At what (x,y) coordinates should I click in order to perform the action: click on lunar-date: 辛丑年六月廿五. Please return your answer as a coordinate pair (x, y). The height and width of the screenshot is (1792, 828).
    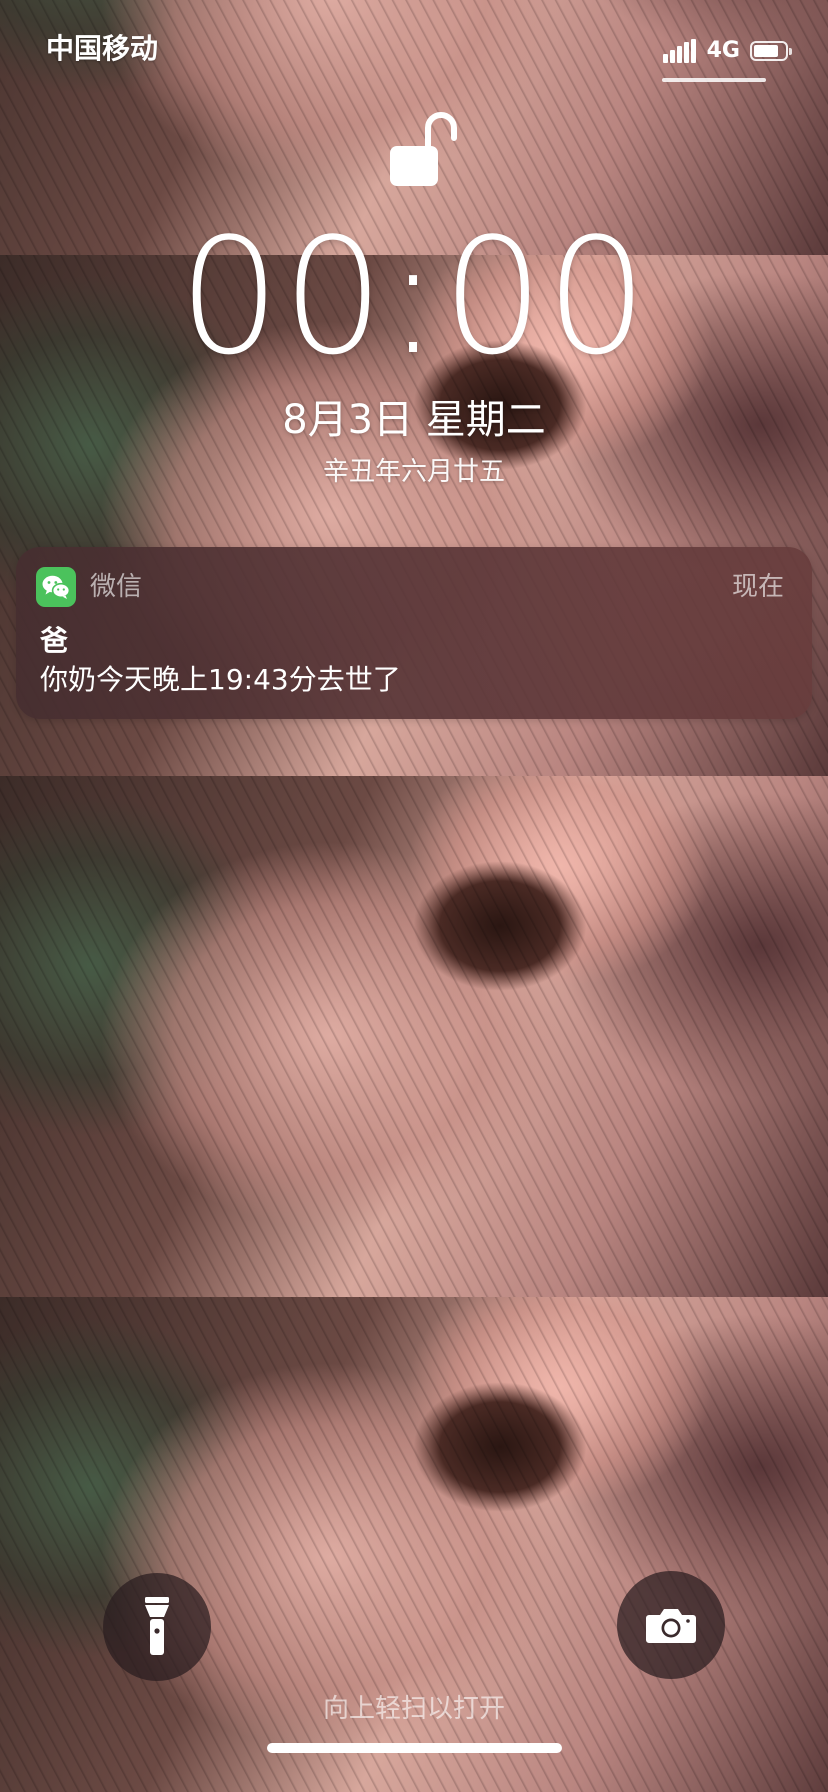
    Looking at the image, I should click on (413, 472).